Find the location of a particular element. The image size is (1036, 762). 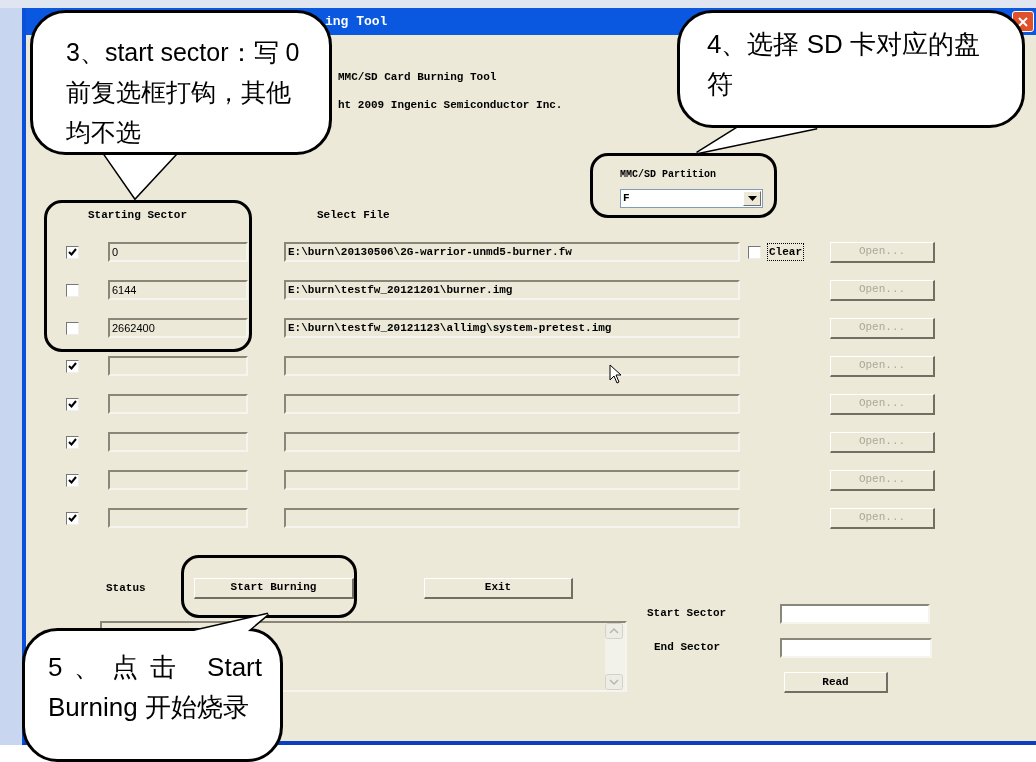

checkbox-label: Clear is located at coordinates (785, 252).